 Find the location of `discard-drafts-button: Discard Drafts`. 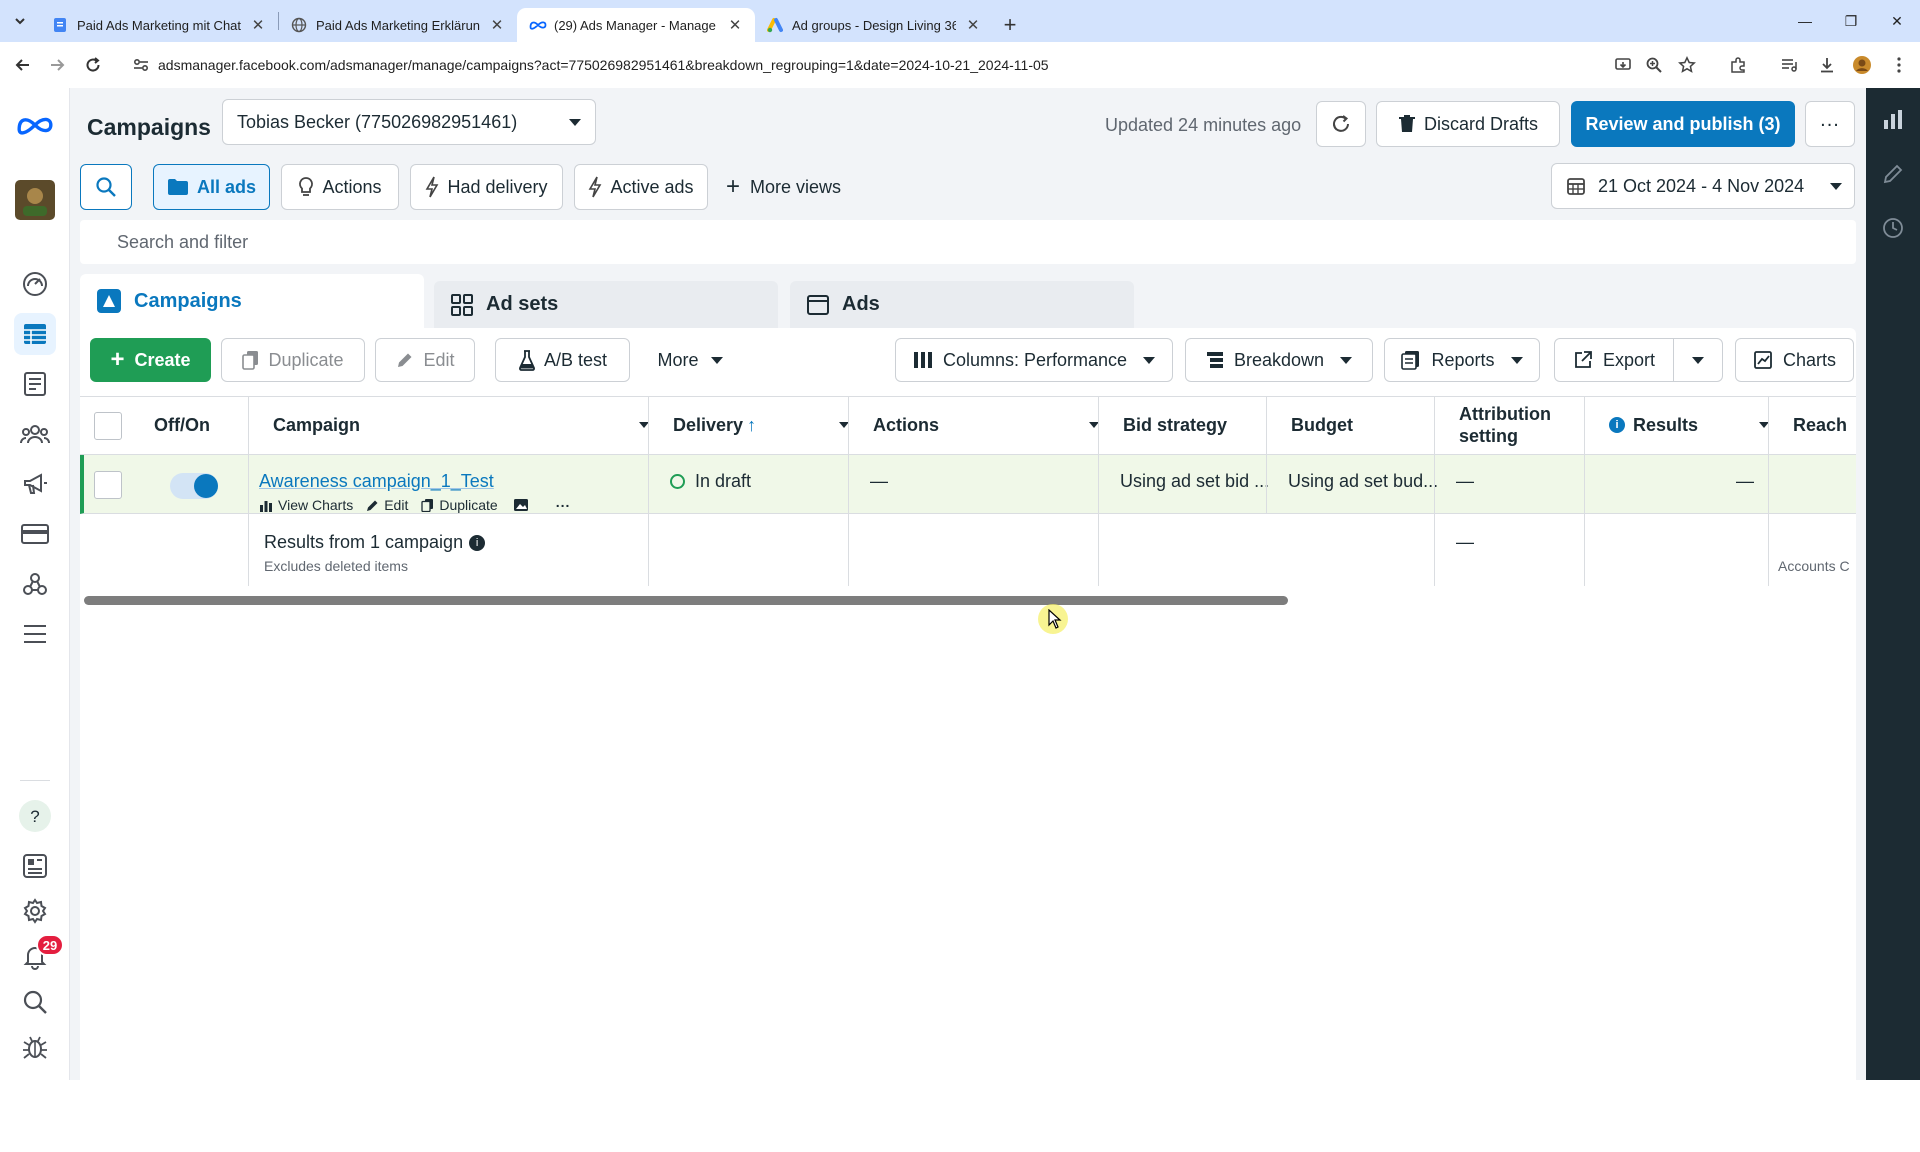

discard-drafts-button: Discard Drafts is located at coordinates (1468, 124).